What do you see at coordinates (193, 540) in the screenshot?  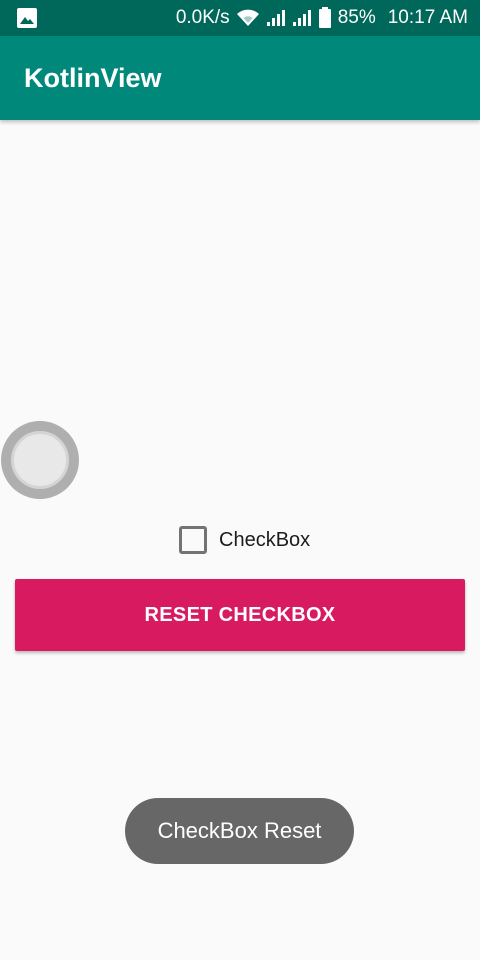 I see `checkbox-box` at bounding box center [193, 540].